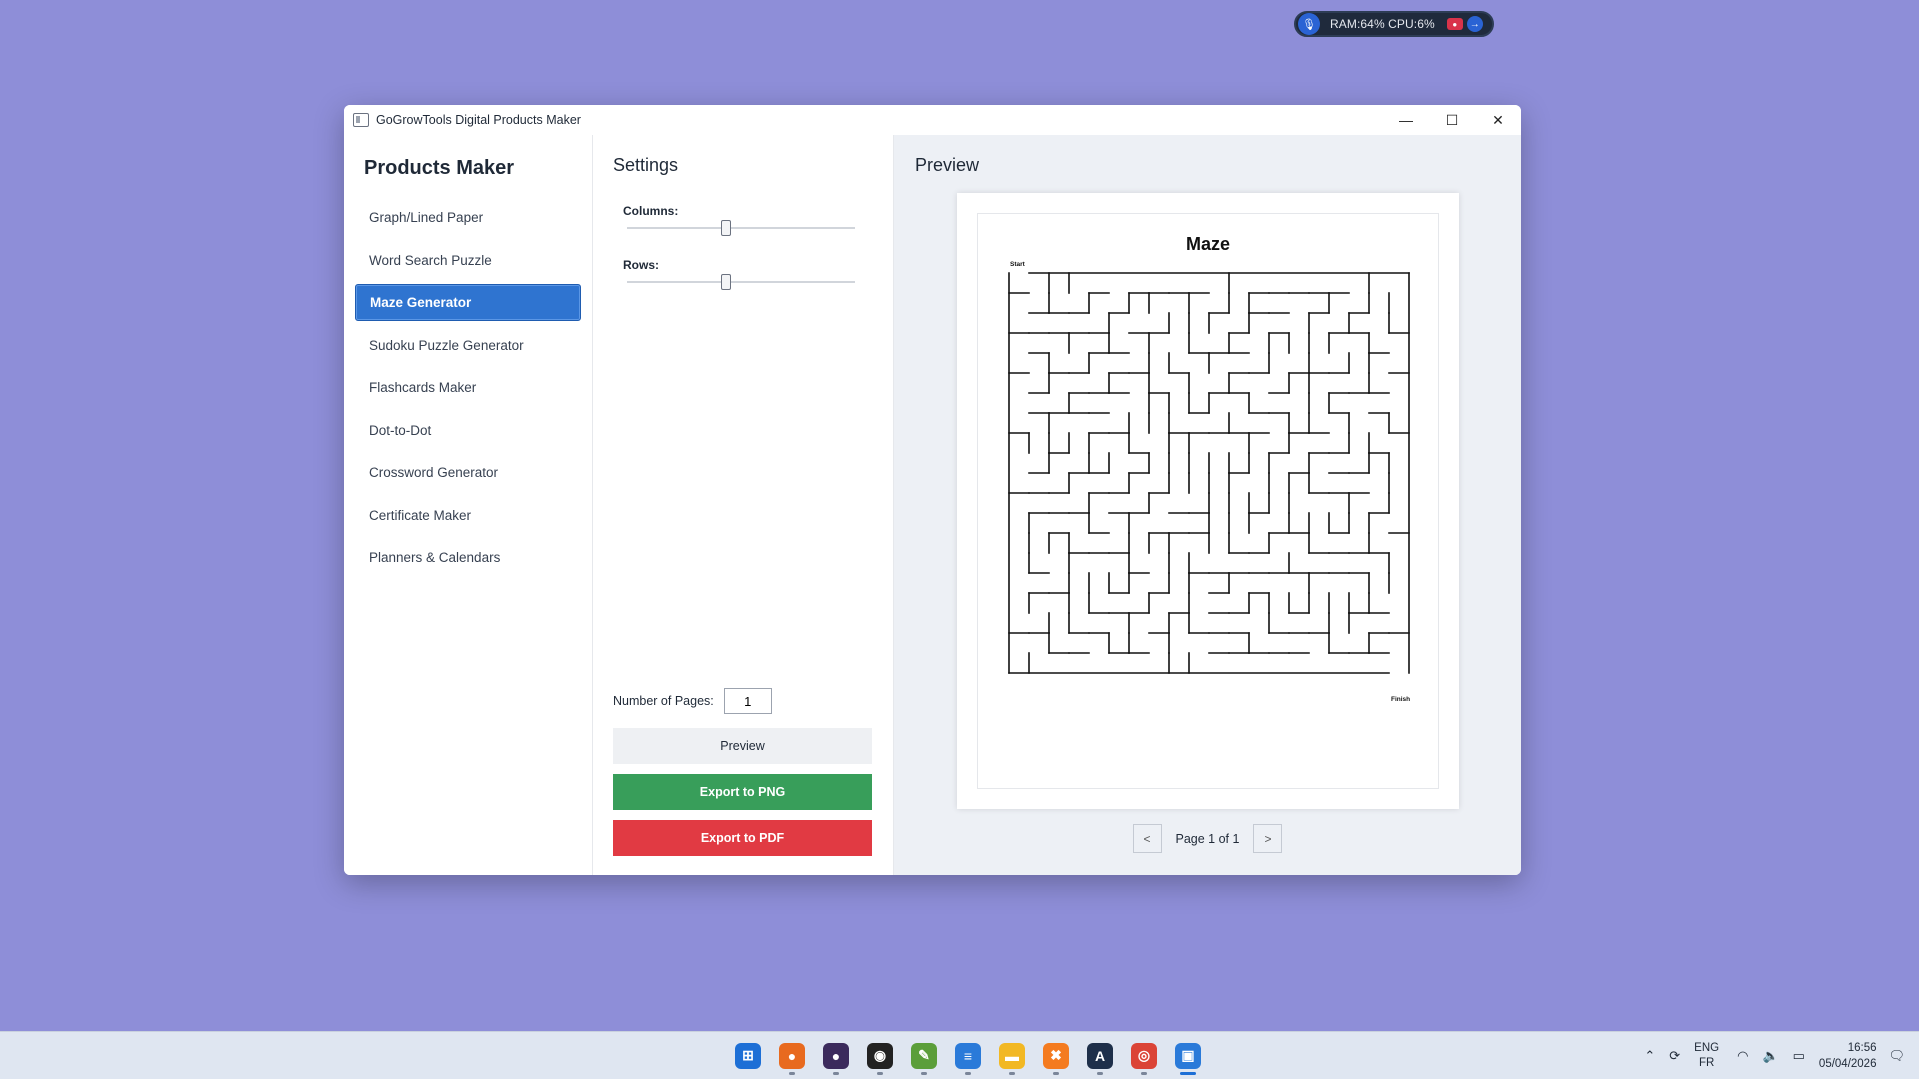 Image resolution: width=1919 pixels, height=1079 pixels. I want to click on maze-start-label: Start, so click(1017, 264).